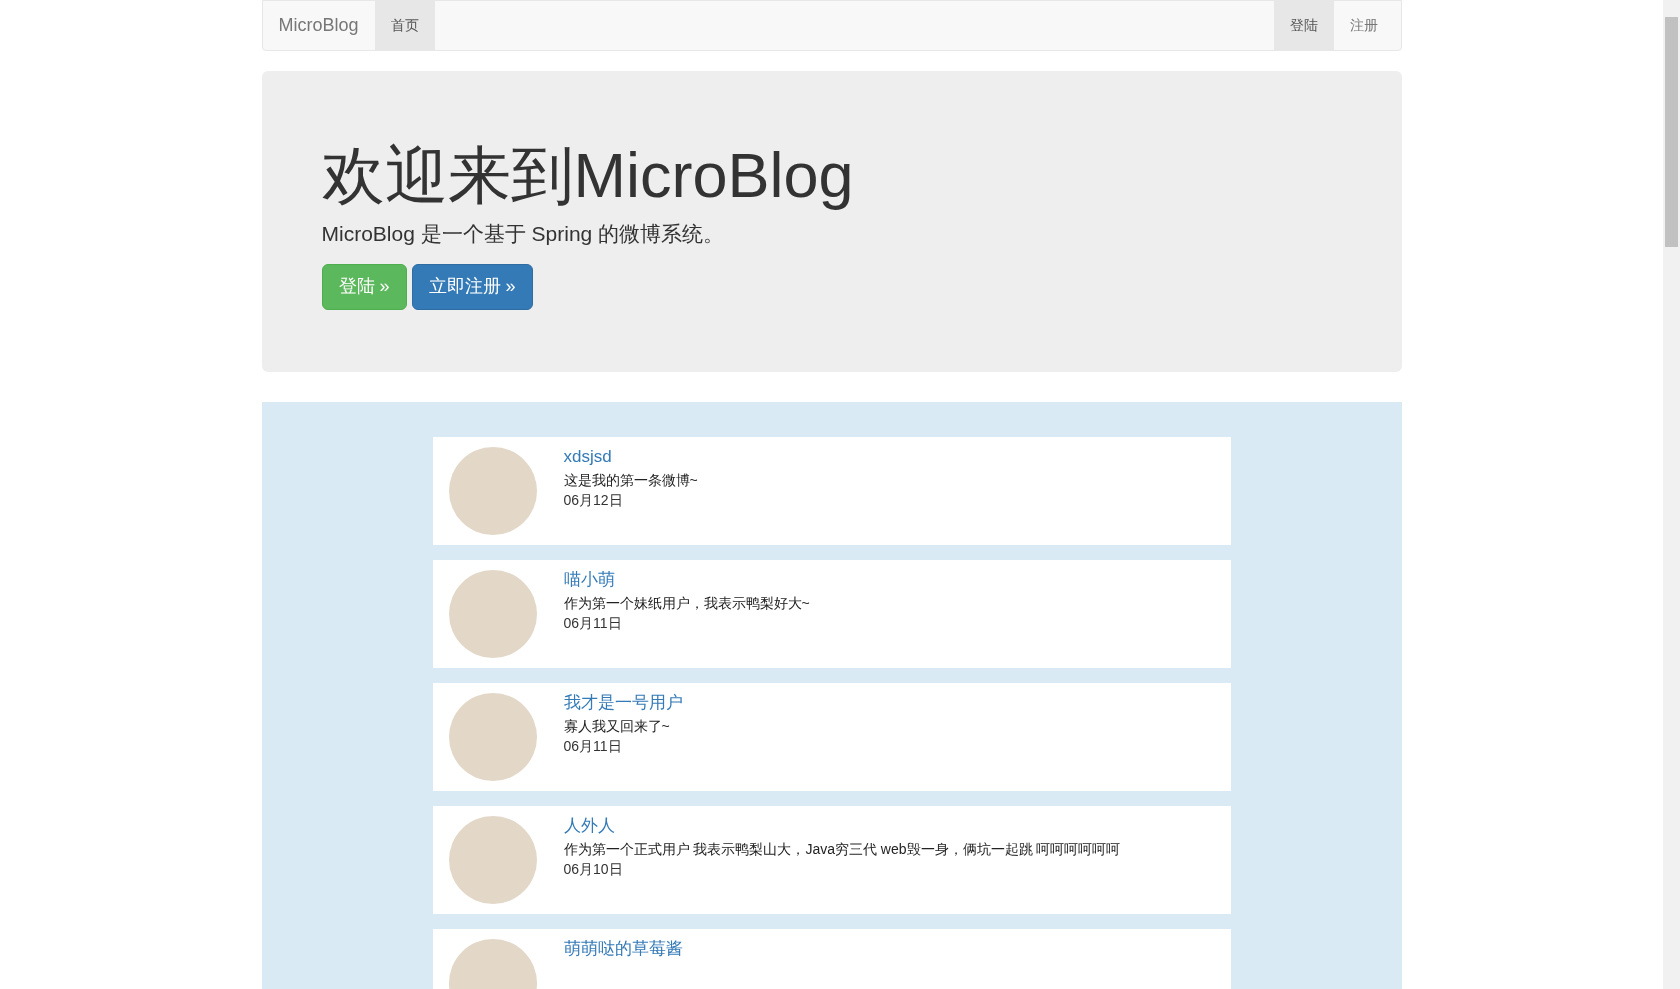 This screenshot has width=1680, height=989. What do you see at coordinates (842, 850) in the screenshot?
I see `post-text: 作为第一个正式用户 我表示鸭梨山大，Java穷三代 web毁一身，俩坑一起跳 呵呵呵呵呵呵` at bounding box center [842, 850].